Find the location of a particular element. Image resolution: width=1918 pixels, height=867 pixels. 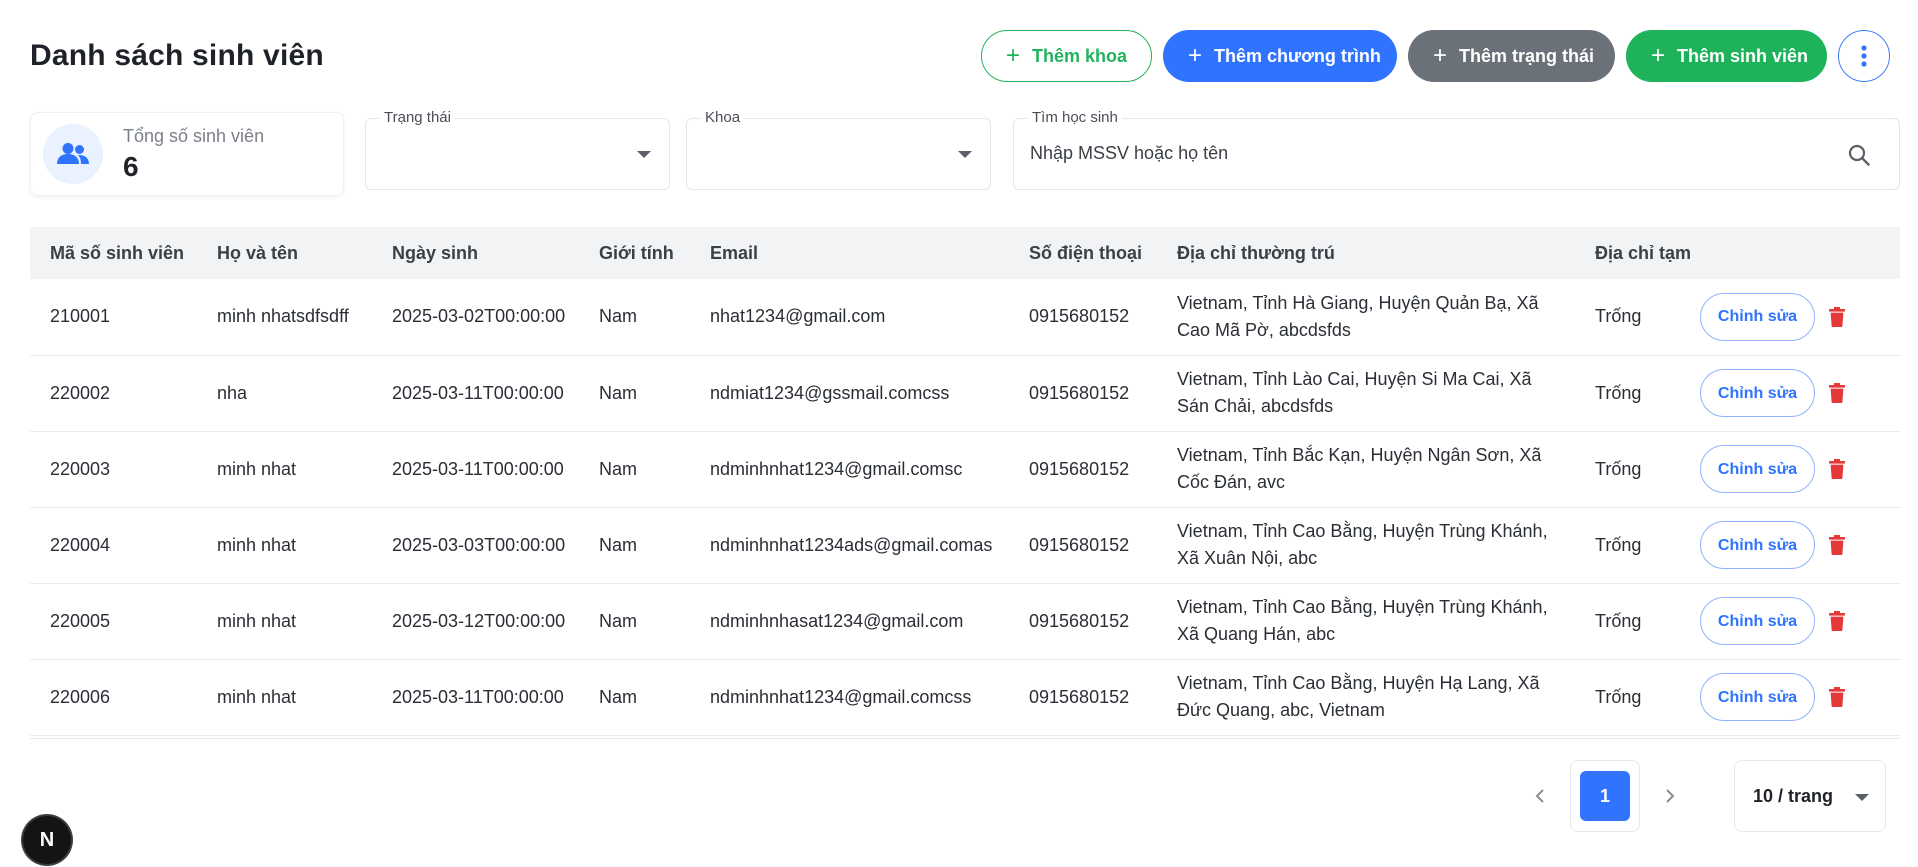

col-header-ho-ten: Họ và tên is located at coordinates (284, 253).